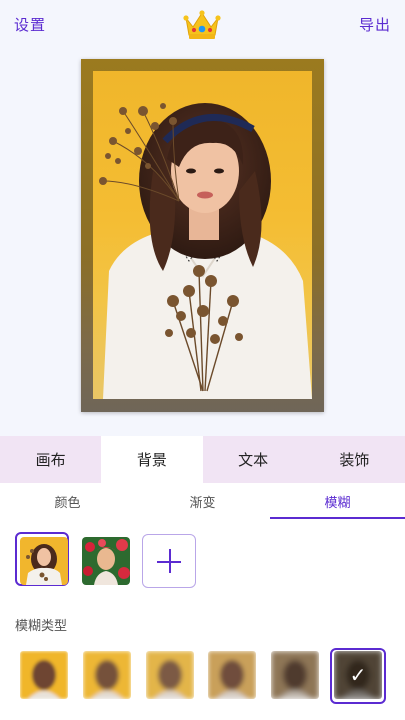 The image size is (405, 720). What do you see at coordinates (337, 501) in the screenshot?
I see `subtab-blur: 模糊` at bounding box center [337, 501].